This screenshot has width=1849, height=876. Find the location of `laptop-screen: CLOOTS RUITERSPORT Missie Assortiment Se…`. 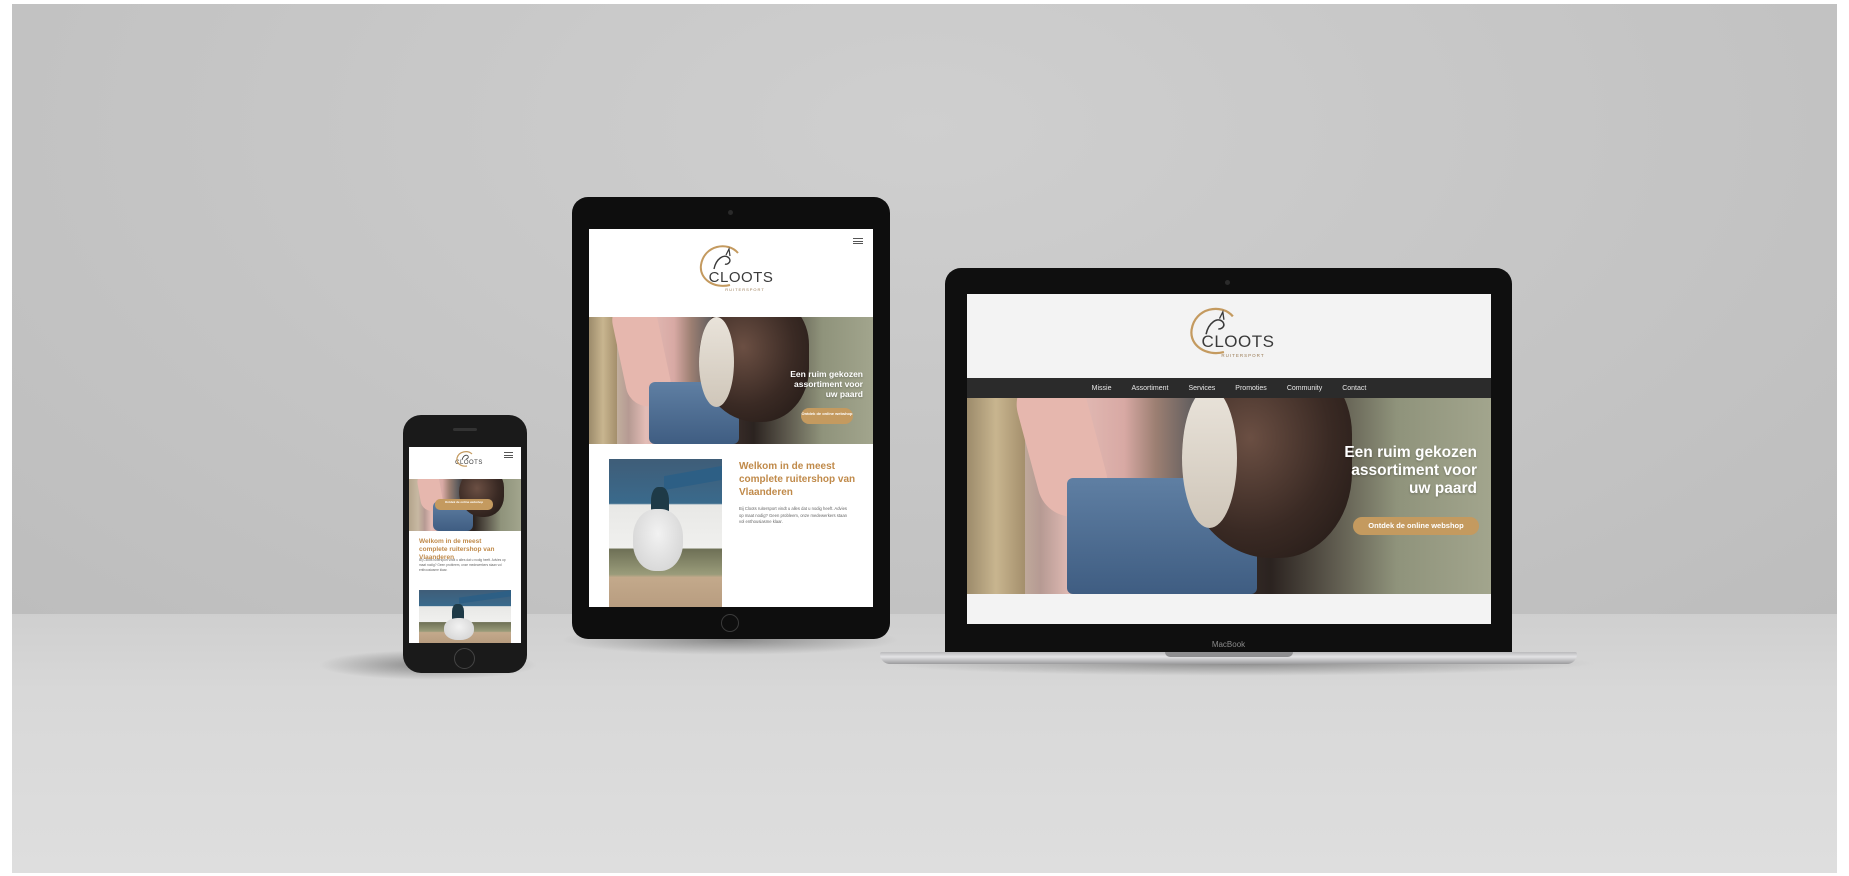

laptop-screen: CLOOTS RUITERSPORT Missie Assortiment Se… is located at coordinates (1229, 459).